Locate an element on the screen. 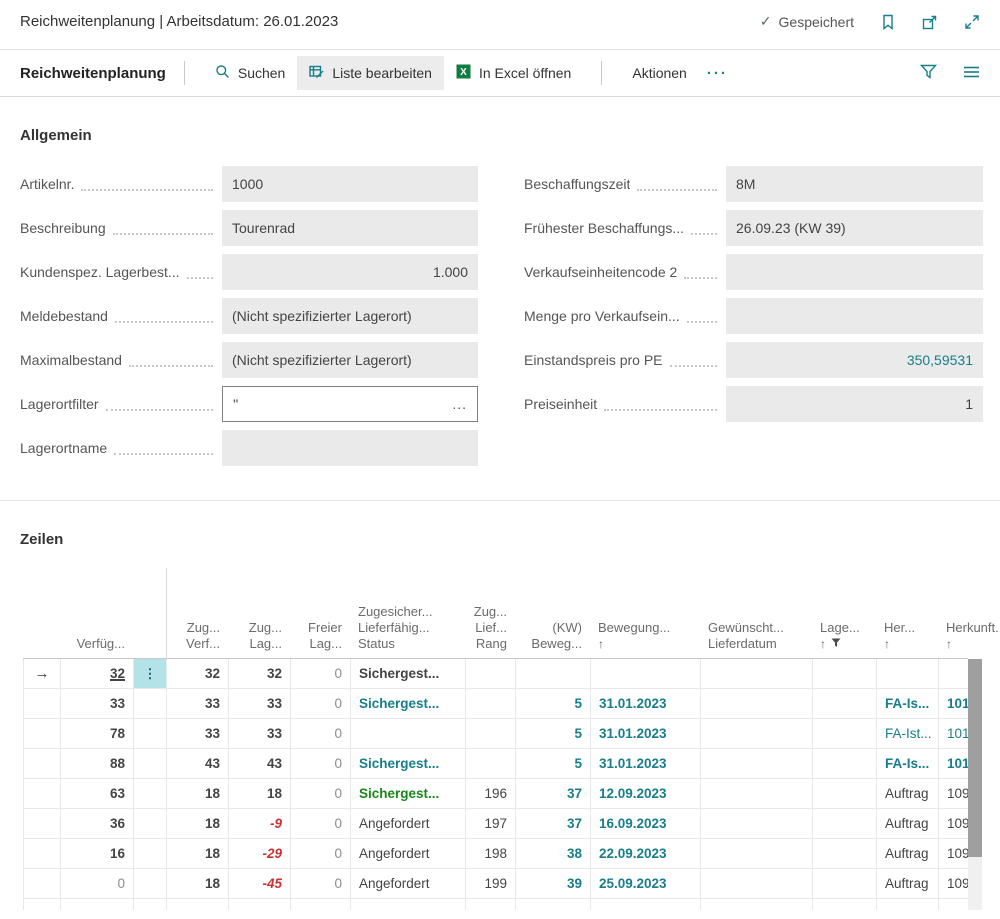 The image size is (1000, 919). cell-rang: 198 is located at coordinates (491, 853).